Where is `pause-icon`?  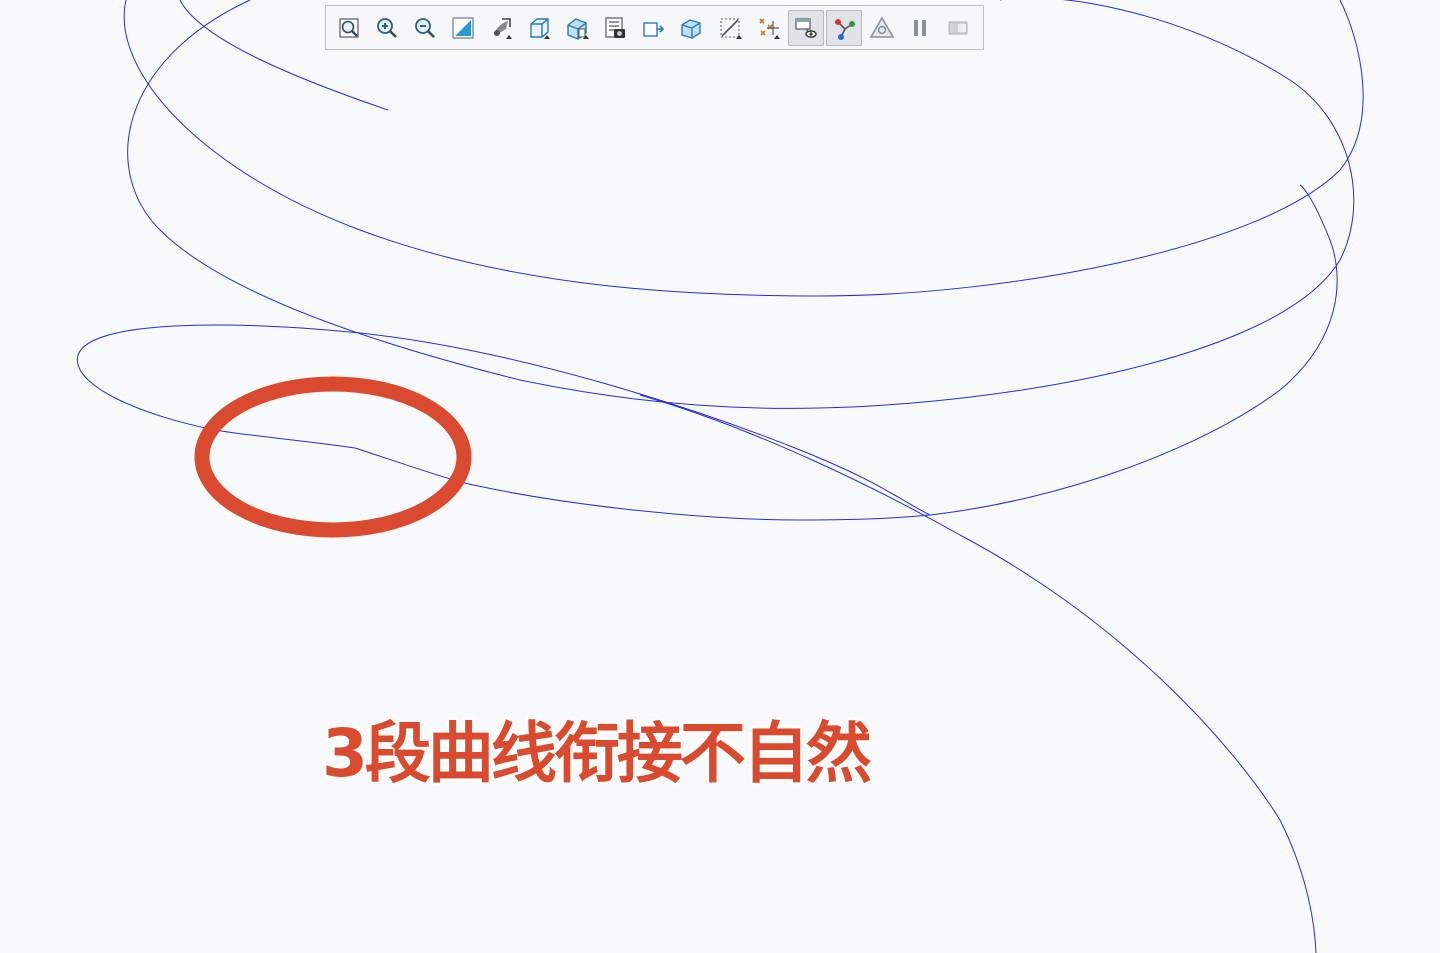 pause-icon is located at coordinates (920, 28).